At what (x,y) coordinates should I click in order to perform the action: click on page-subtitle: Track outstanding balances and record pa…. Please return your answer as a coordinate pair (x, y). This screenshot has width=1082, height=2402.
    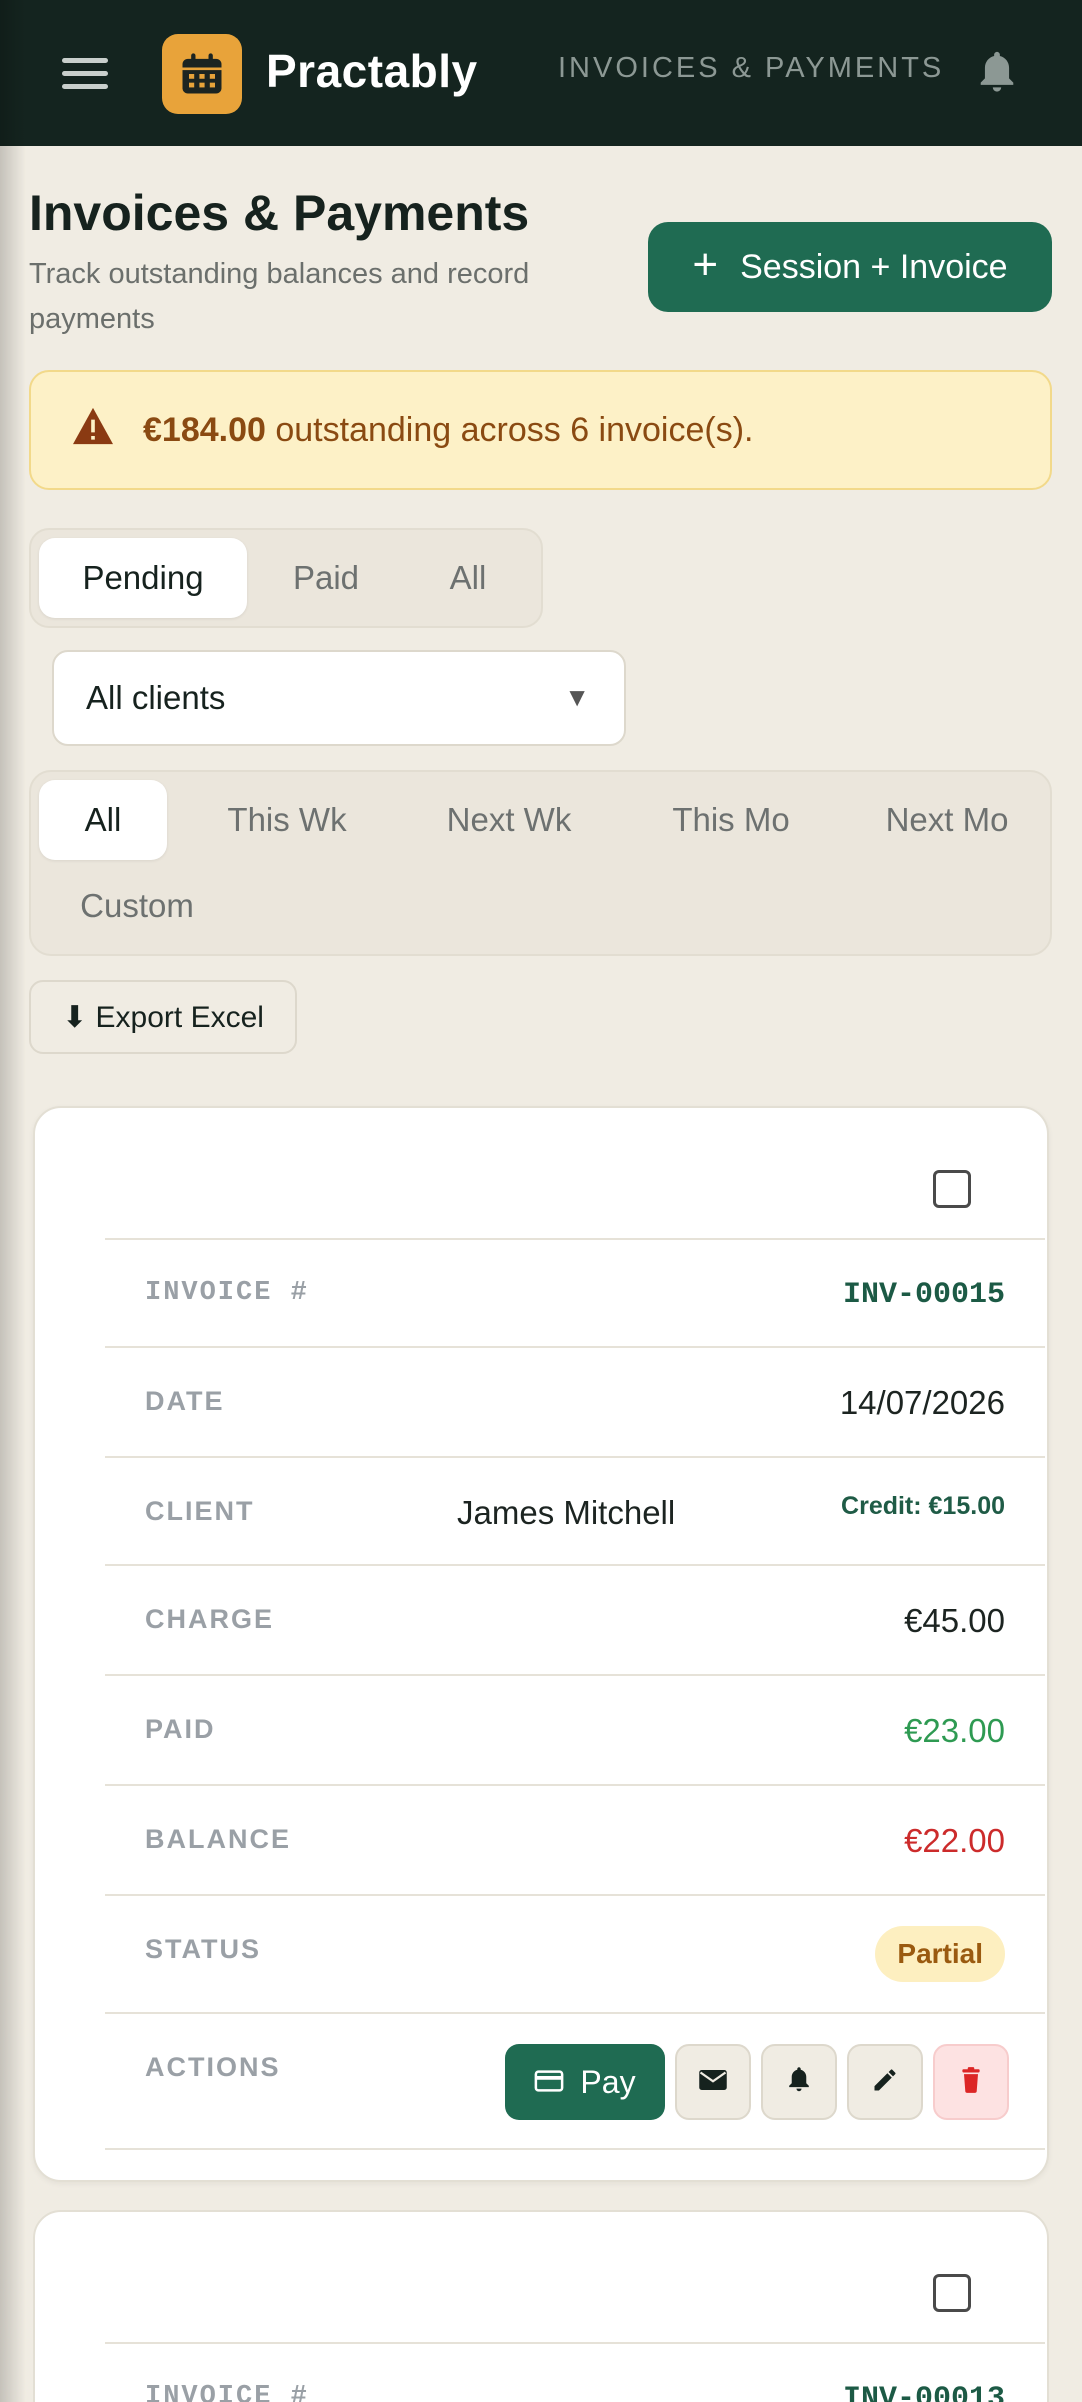
    Looking at the image, I should click on (279, 296).